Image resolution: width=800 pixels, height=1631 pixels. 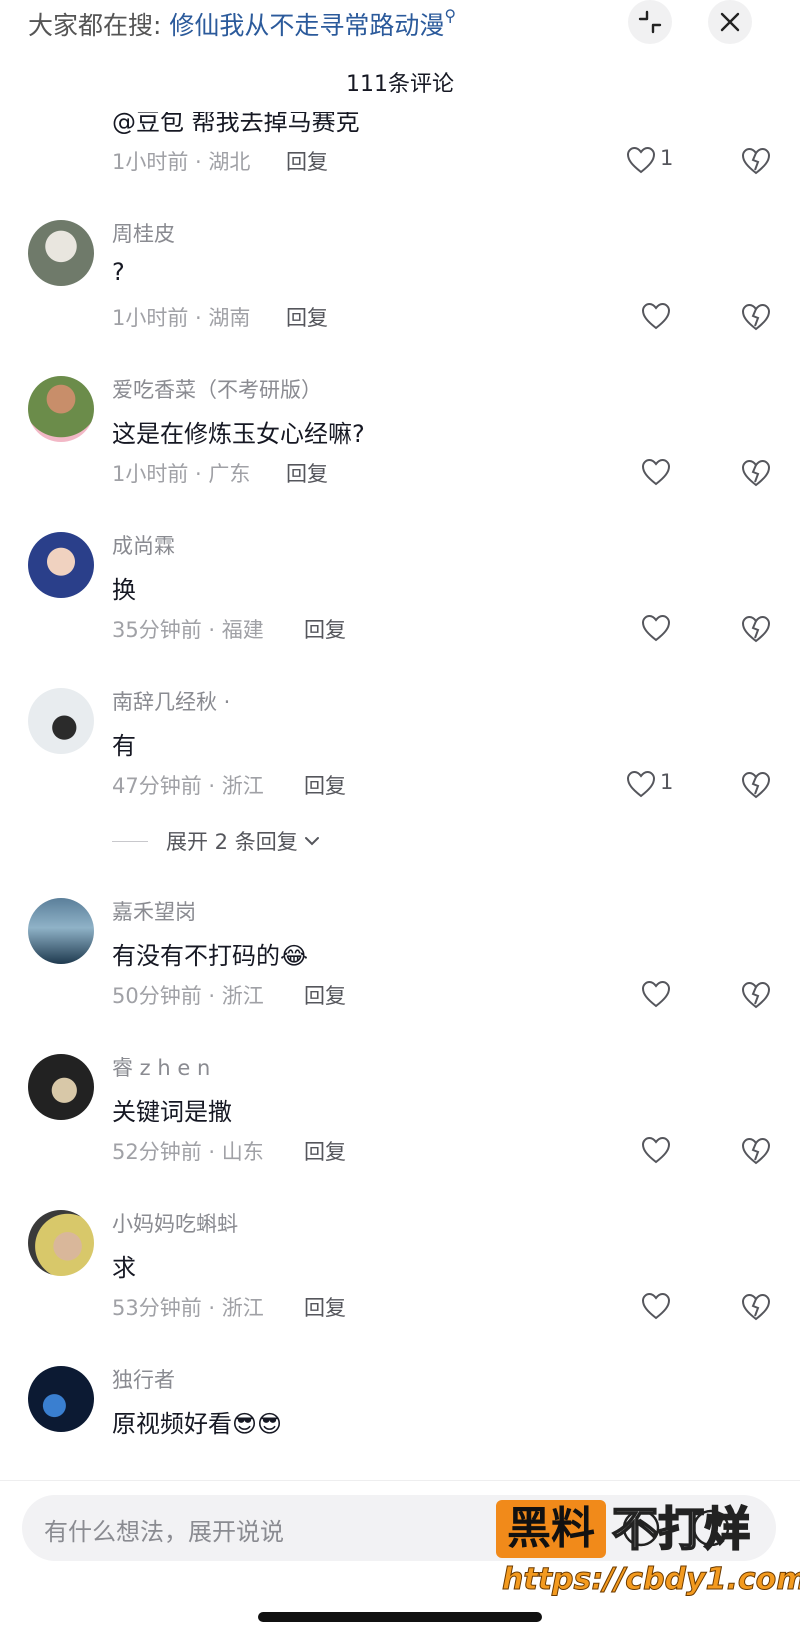 What do you see at coordinates (124, 746) in the screenshot?
I see `comment-text: 有` at bounding box center [124, 746].